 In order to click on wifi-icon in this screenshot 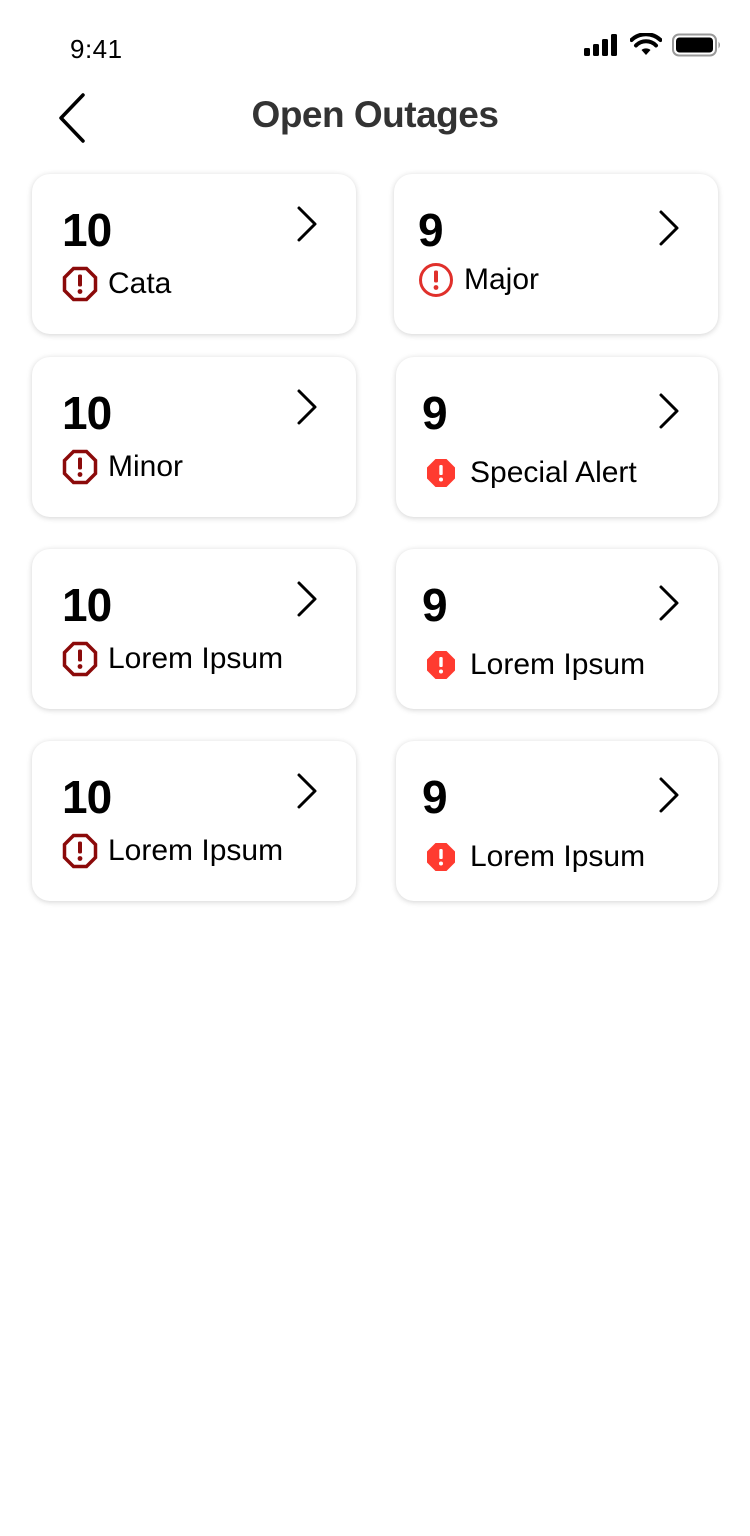, I will do `click(646, 44)`.